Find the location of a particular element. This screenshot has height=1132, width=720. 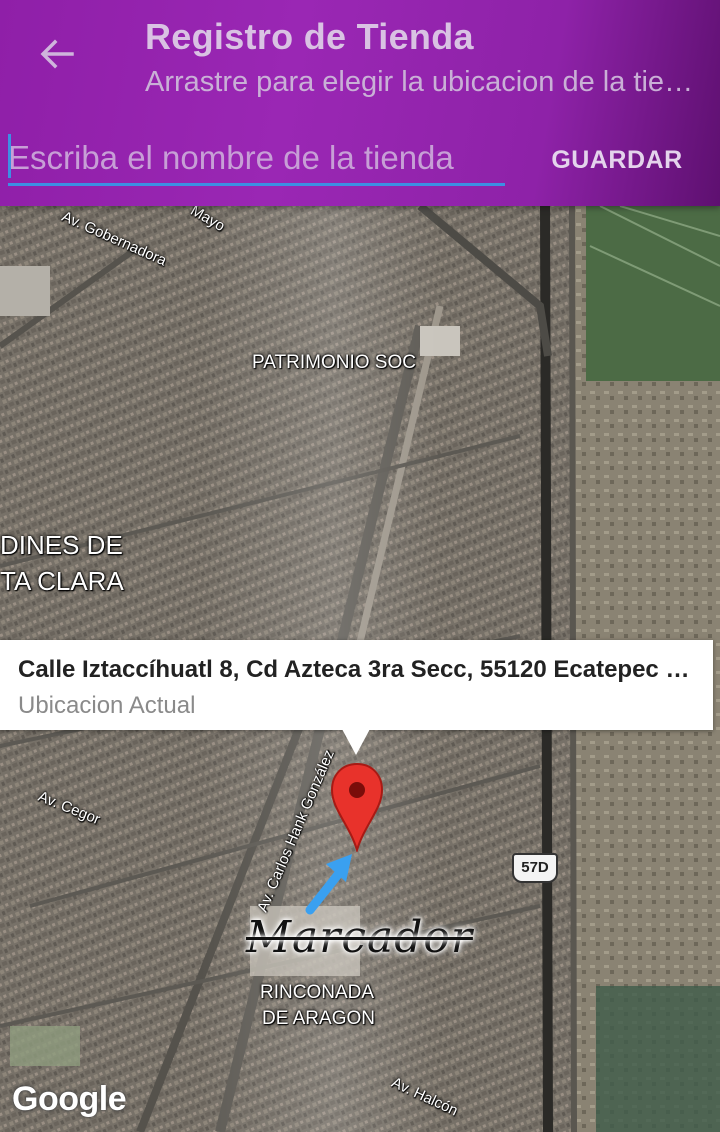

highway-shield: 57D is located at coordinates (535, 868).